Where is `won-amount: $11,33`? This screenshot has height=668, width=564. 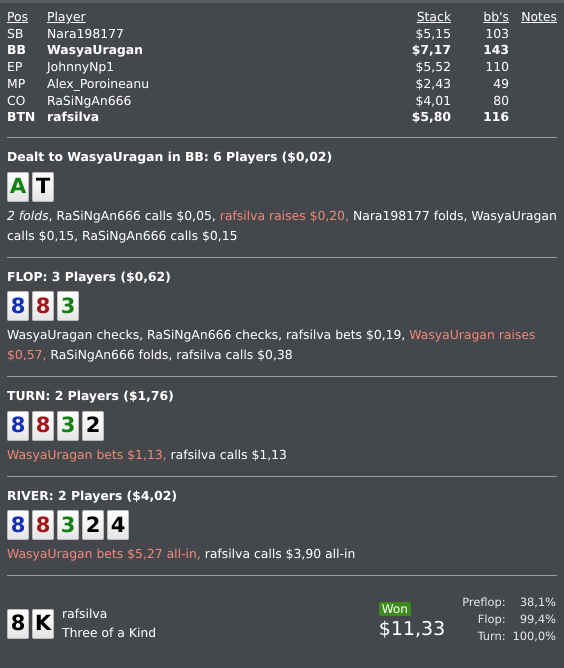
won-amount: $11,33 is located at coordinates (412, 629).